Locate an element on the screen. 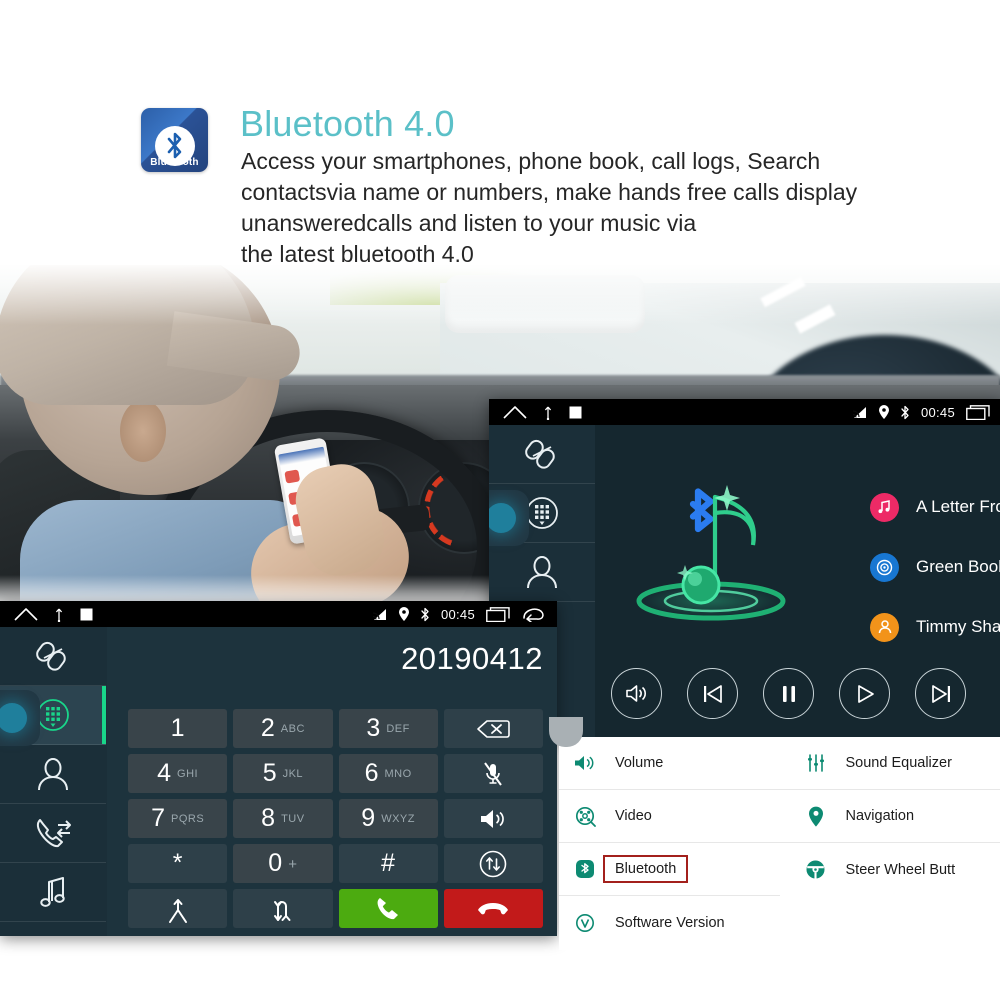 The image size is (1000, 1000). key-0: 0 + is located at coordinates (283, 863).